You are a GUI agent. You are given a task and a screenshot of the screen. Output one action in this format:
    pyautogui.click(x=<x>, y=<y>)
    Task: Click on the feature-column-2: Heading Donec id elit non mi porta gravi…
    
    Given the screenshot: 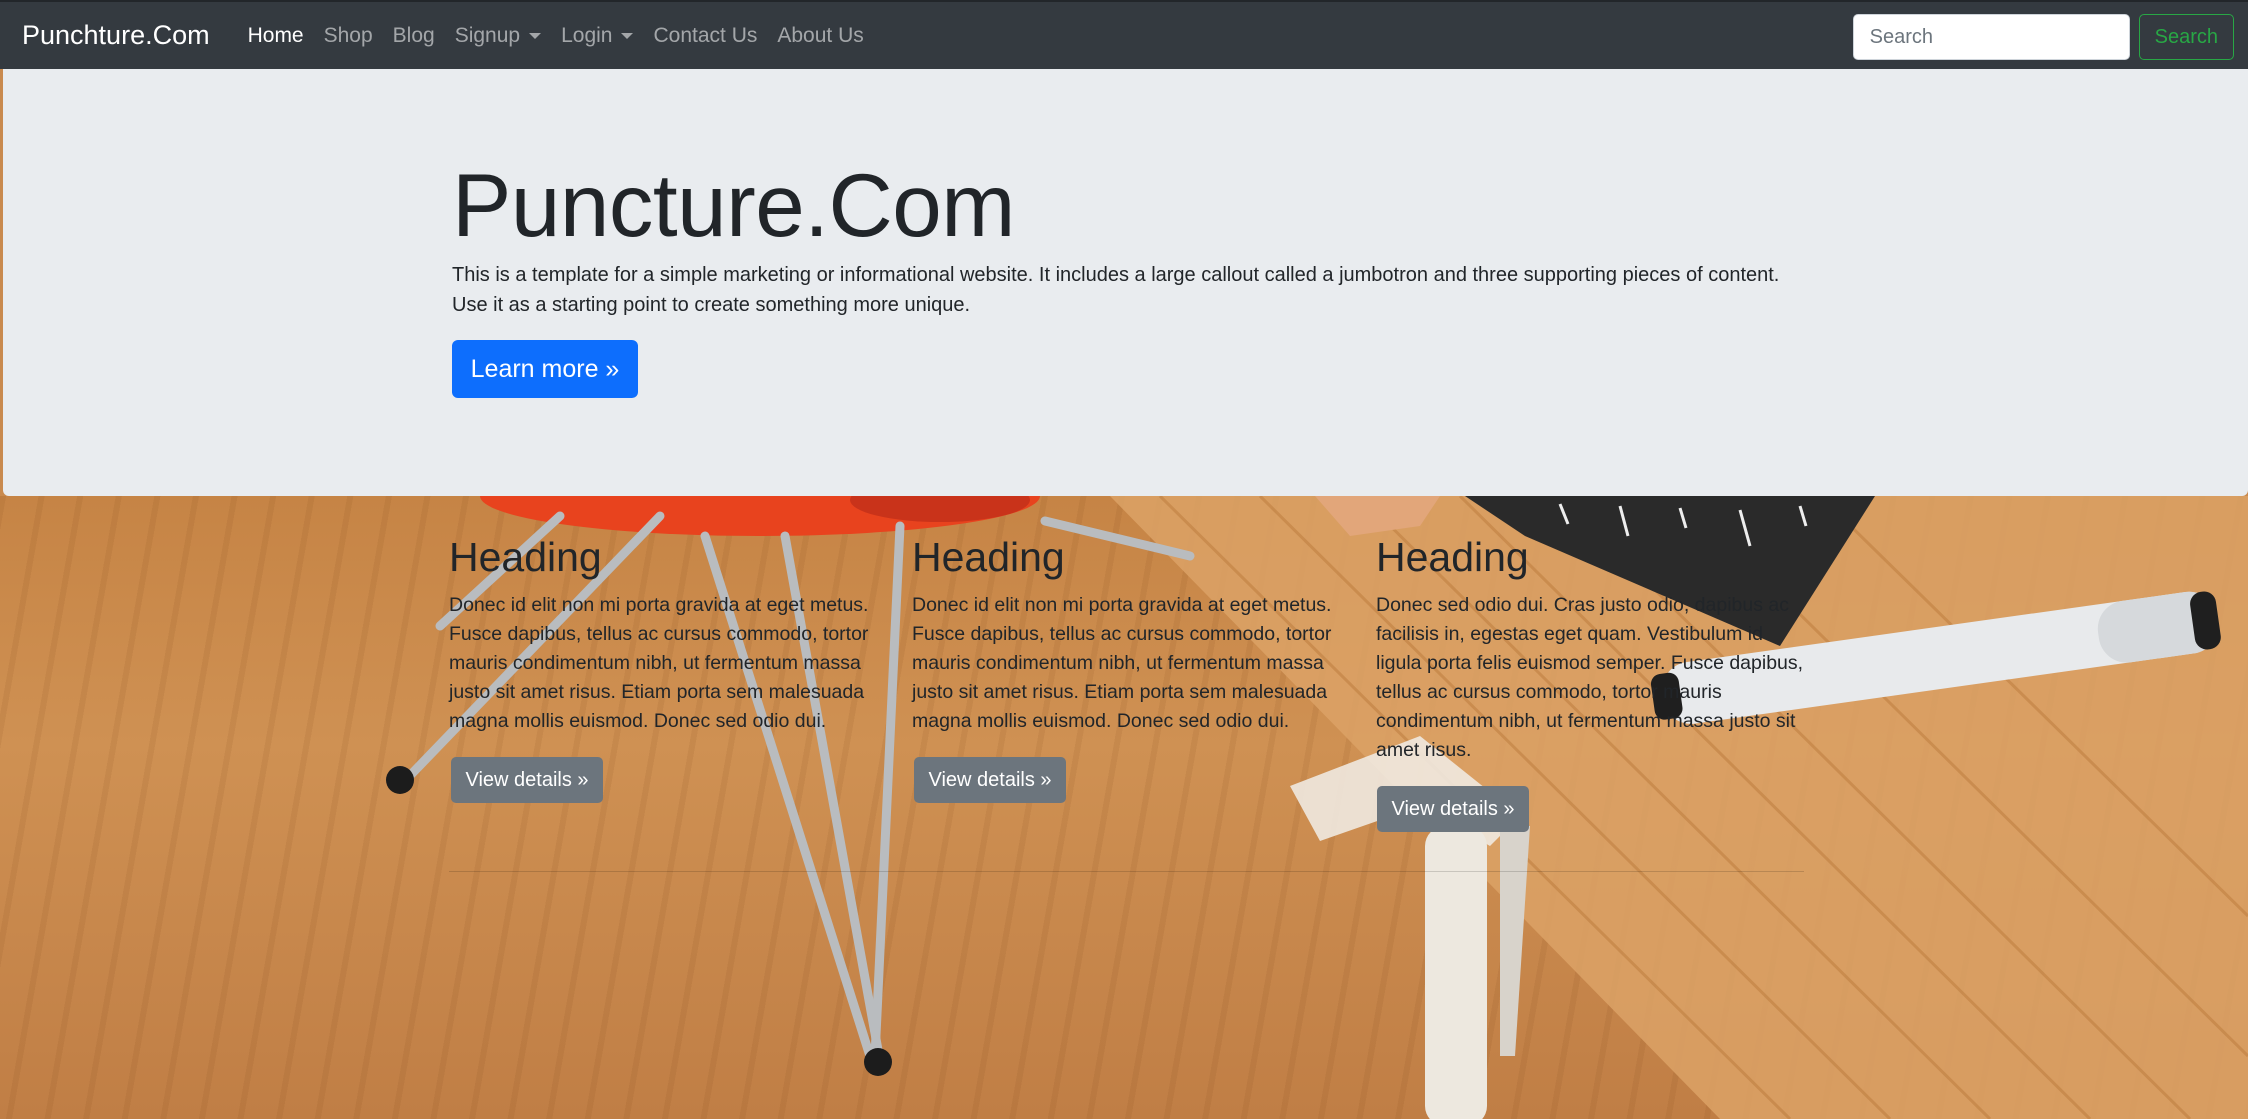 What is the action you would take?
    pyautogui.click(x=1127, y=634)
    